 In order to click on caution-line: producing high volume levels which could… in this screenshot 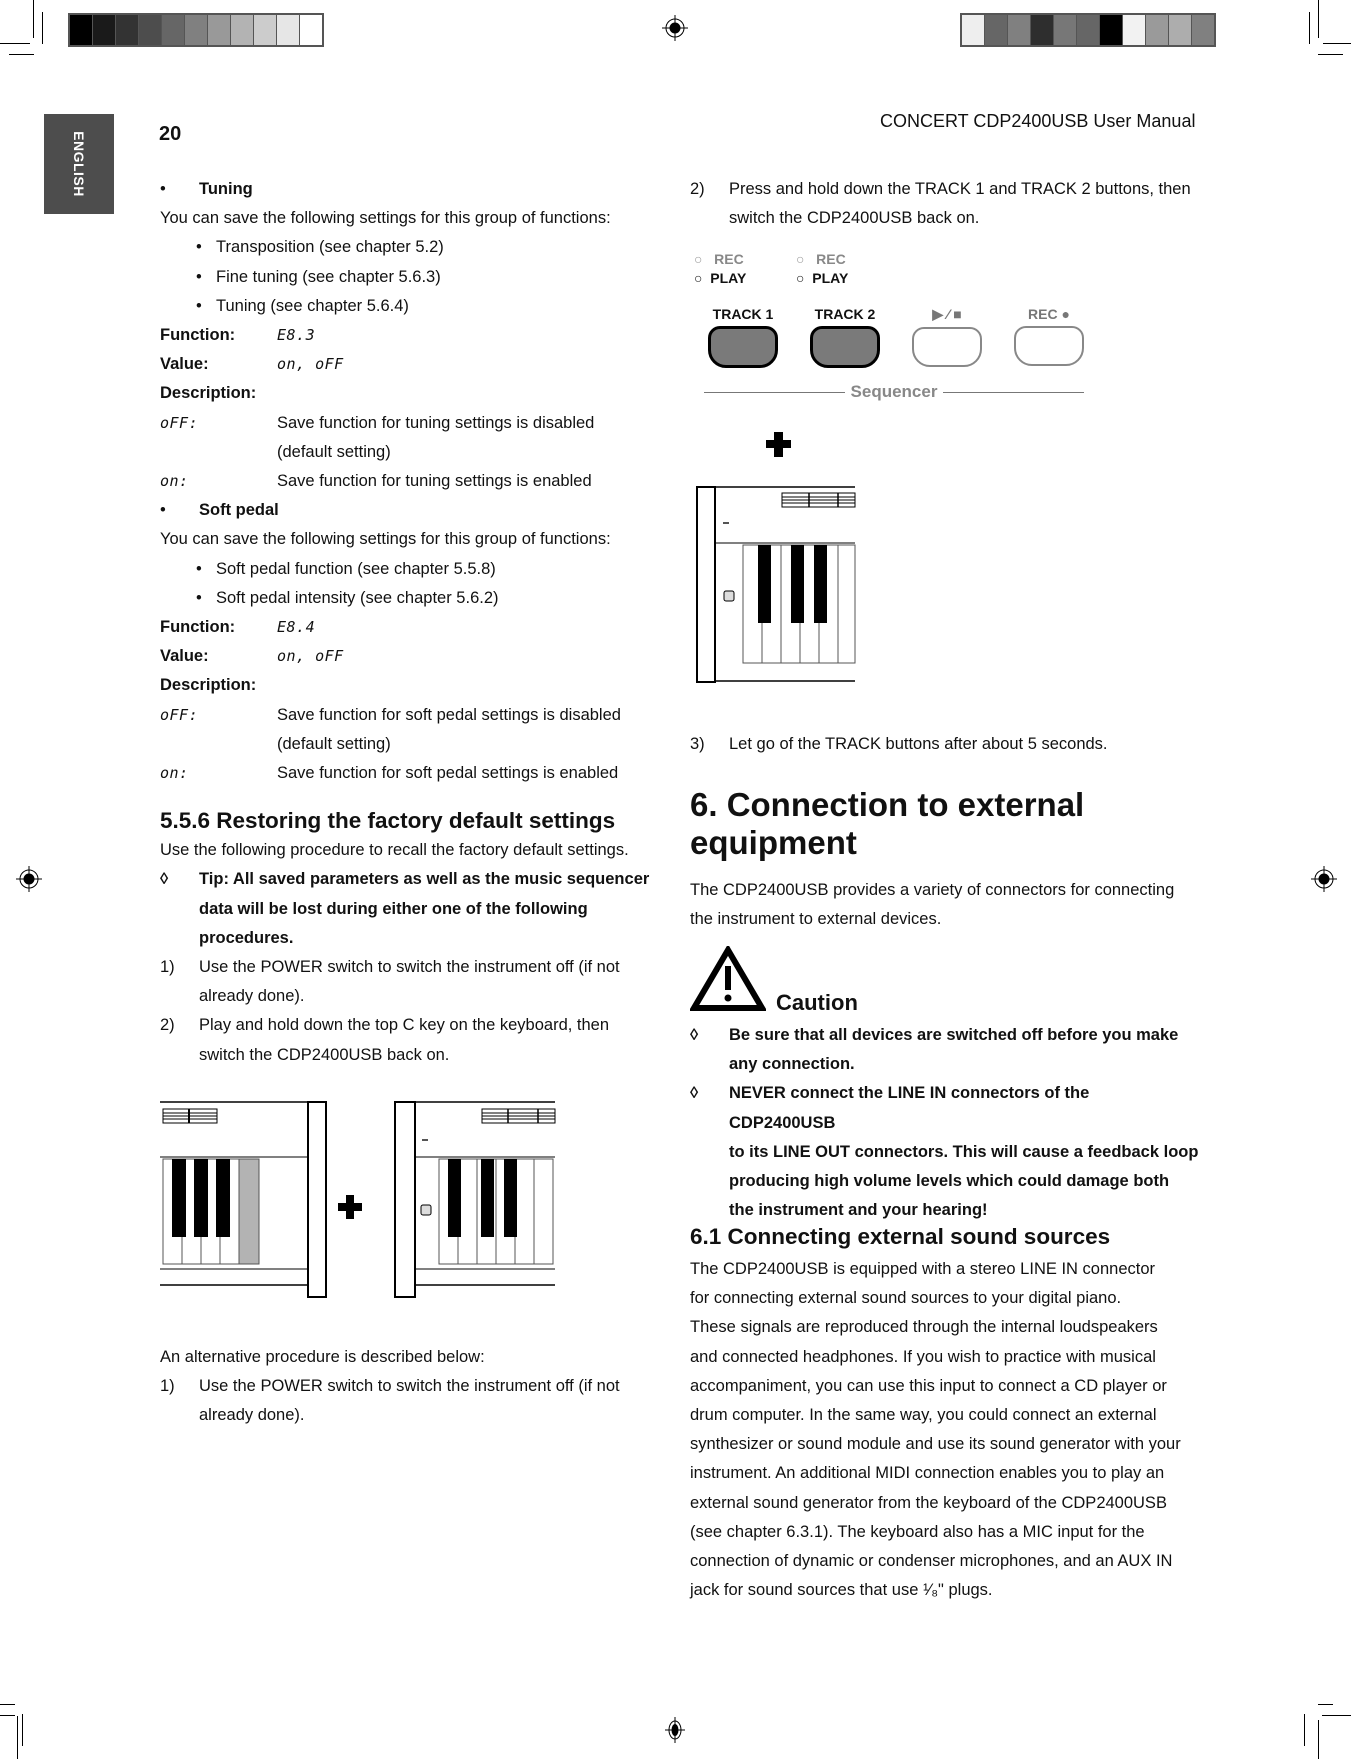, I will do `click(949, 1181)`.